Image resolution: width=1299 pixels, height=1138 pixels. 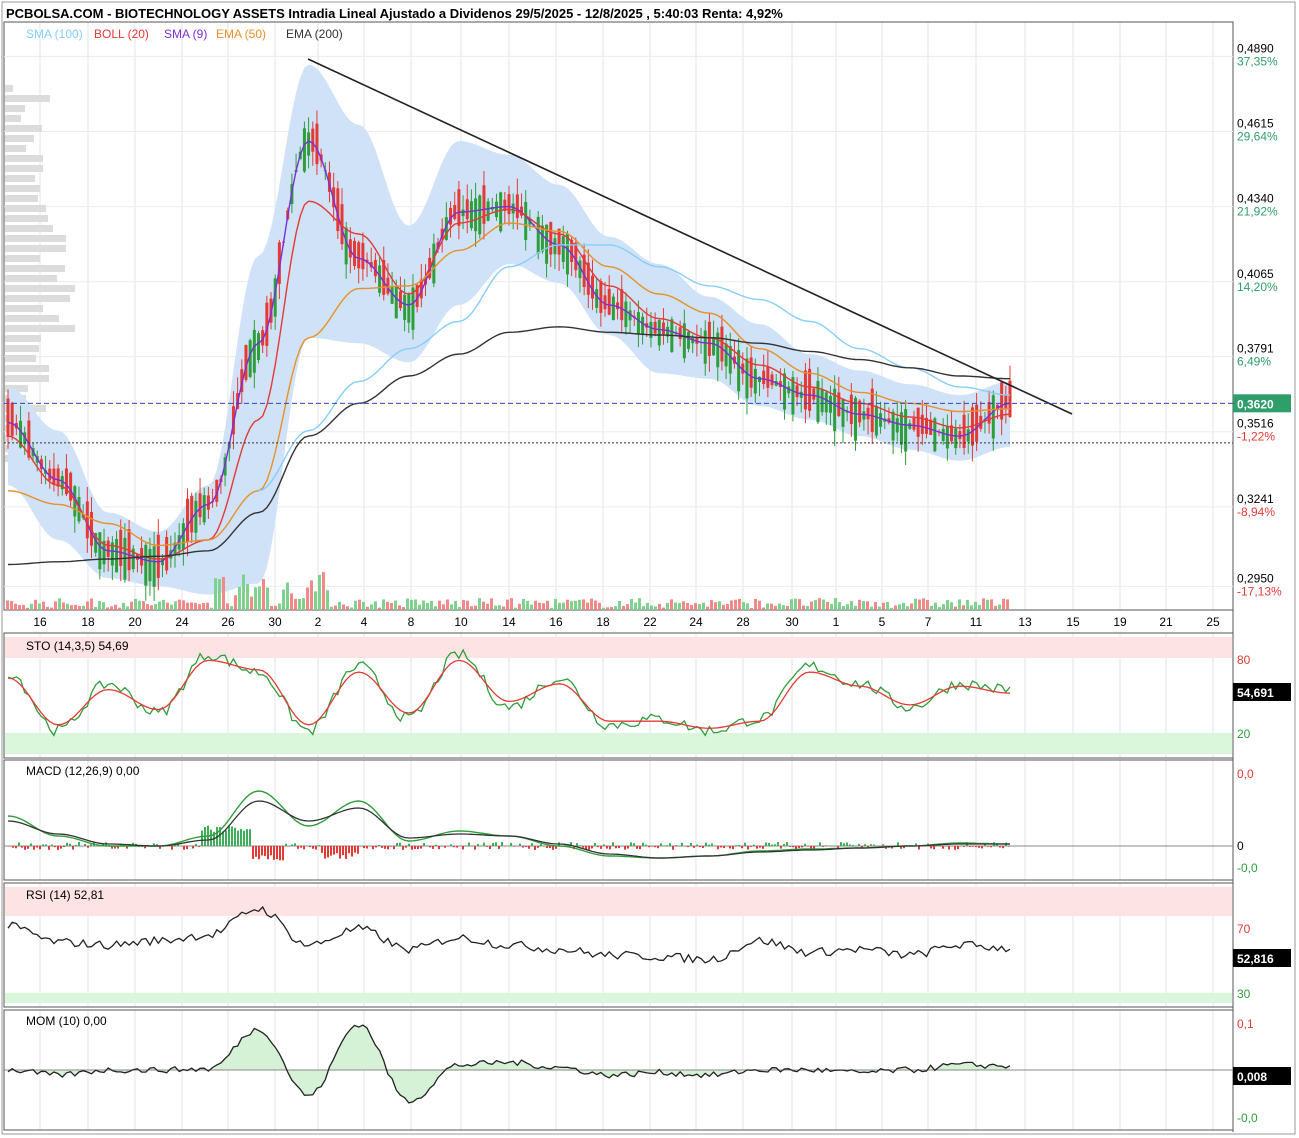 I want to click on x-axis-label: 16, so click(x=40, y=622).